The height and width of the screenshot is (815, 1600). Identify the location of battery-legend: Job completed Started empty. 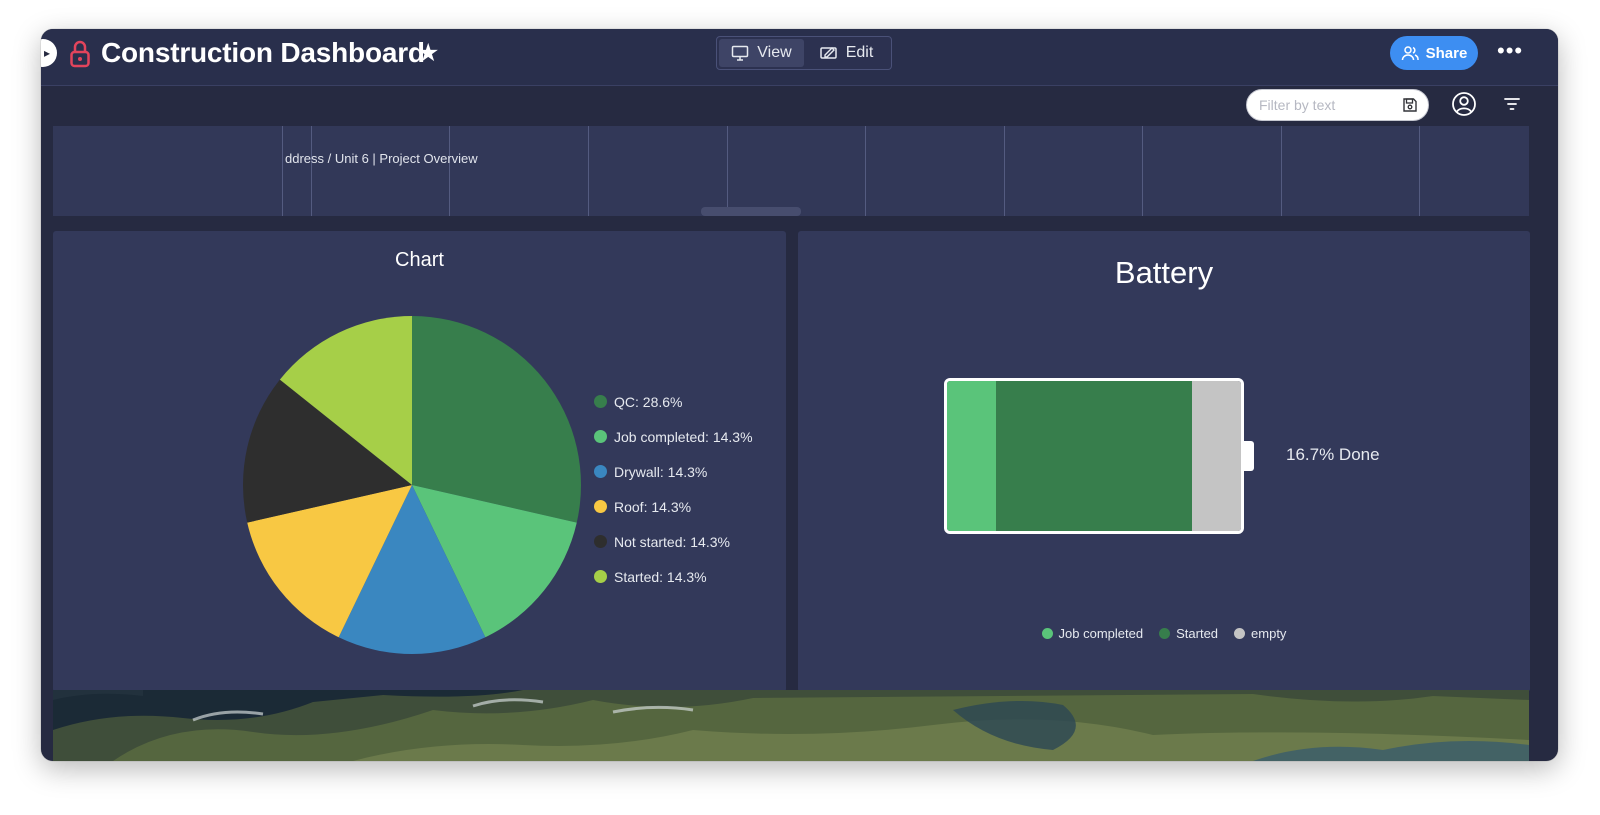
(1164, 633).